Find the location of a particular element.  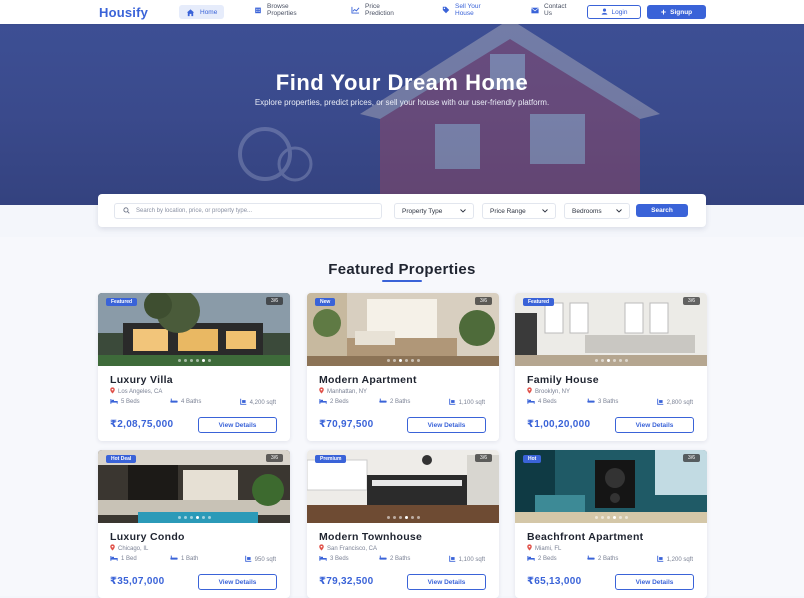

property-badge: Hot is located at coordinates (532, 459).